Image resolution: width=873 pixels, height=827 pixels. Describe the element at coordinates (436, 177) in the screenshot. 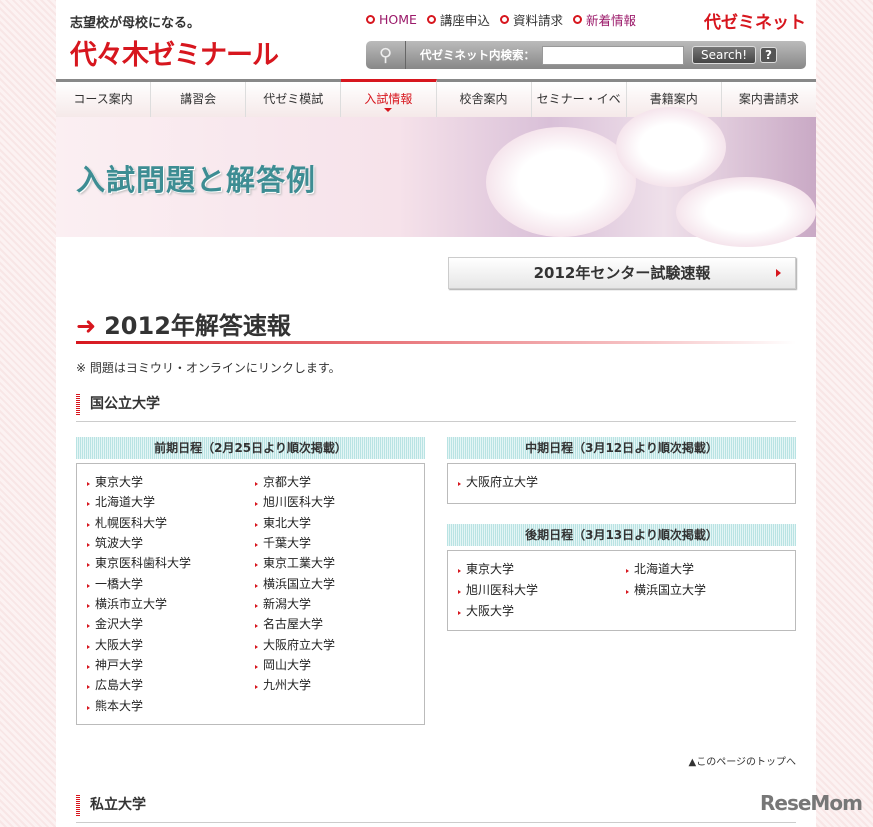

I see `banner: 入試問題と解答例` at that location.